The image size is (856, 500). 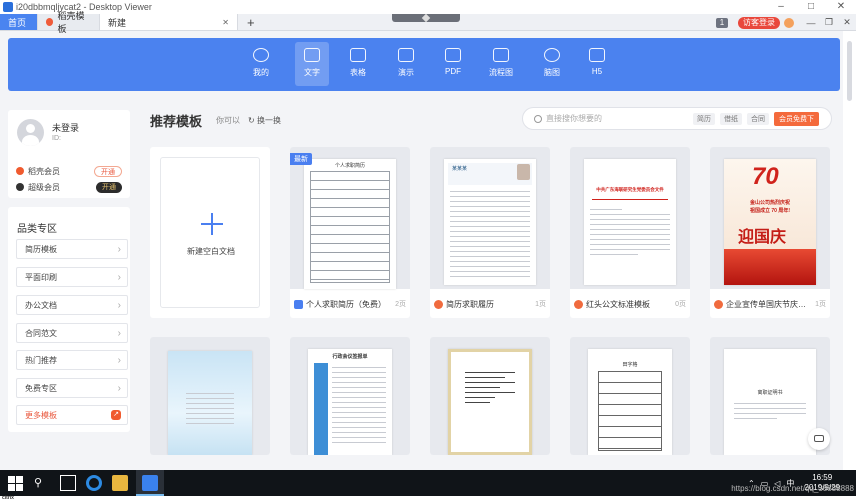 What do you see at coordinates (406, 64) in the screenshot?
I see `tool-presentation: 演示` at bounding box center [406, 64].